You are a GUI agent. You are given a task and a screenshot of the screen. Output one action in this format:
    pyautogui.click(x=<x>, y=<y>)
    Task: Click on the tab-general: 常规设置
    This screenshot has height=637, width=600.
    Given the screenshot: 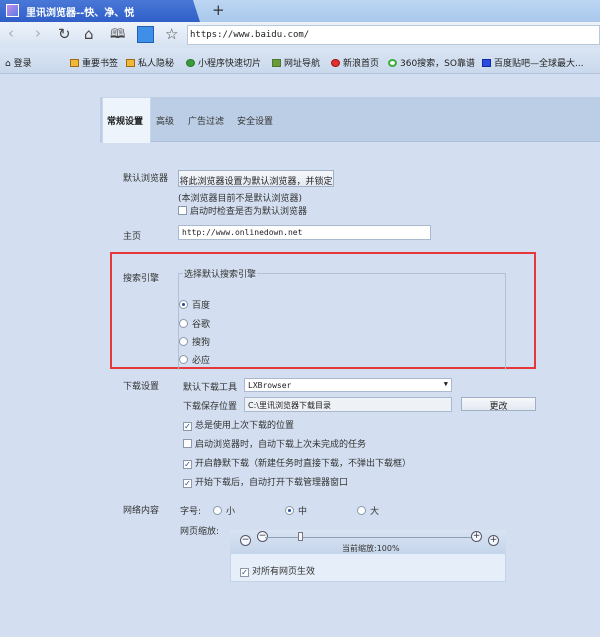 What is the action you would take?
    pyautogui.click(x=126, y=120)
    